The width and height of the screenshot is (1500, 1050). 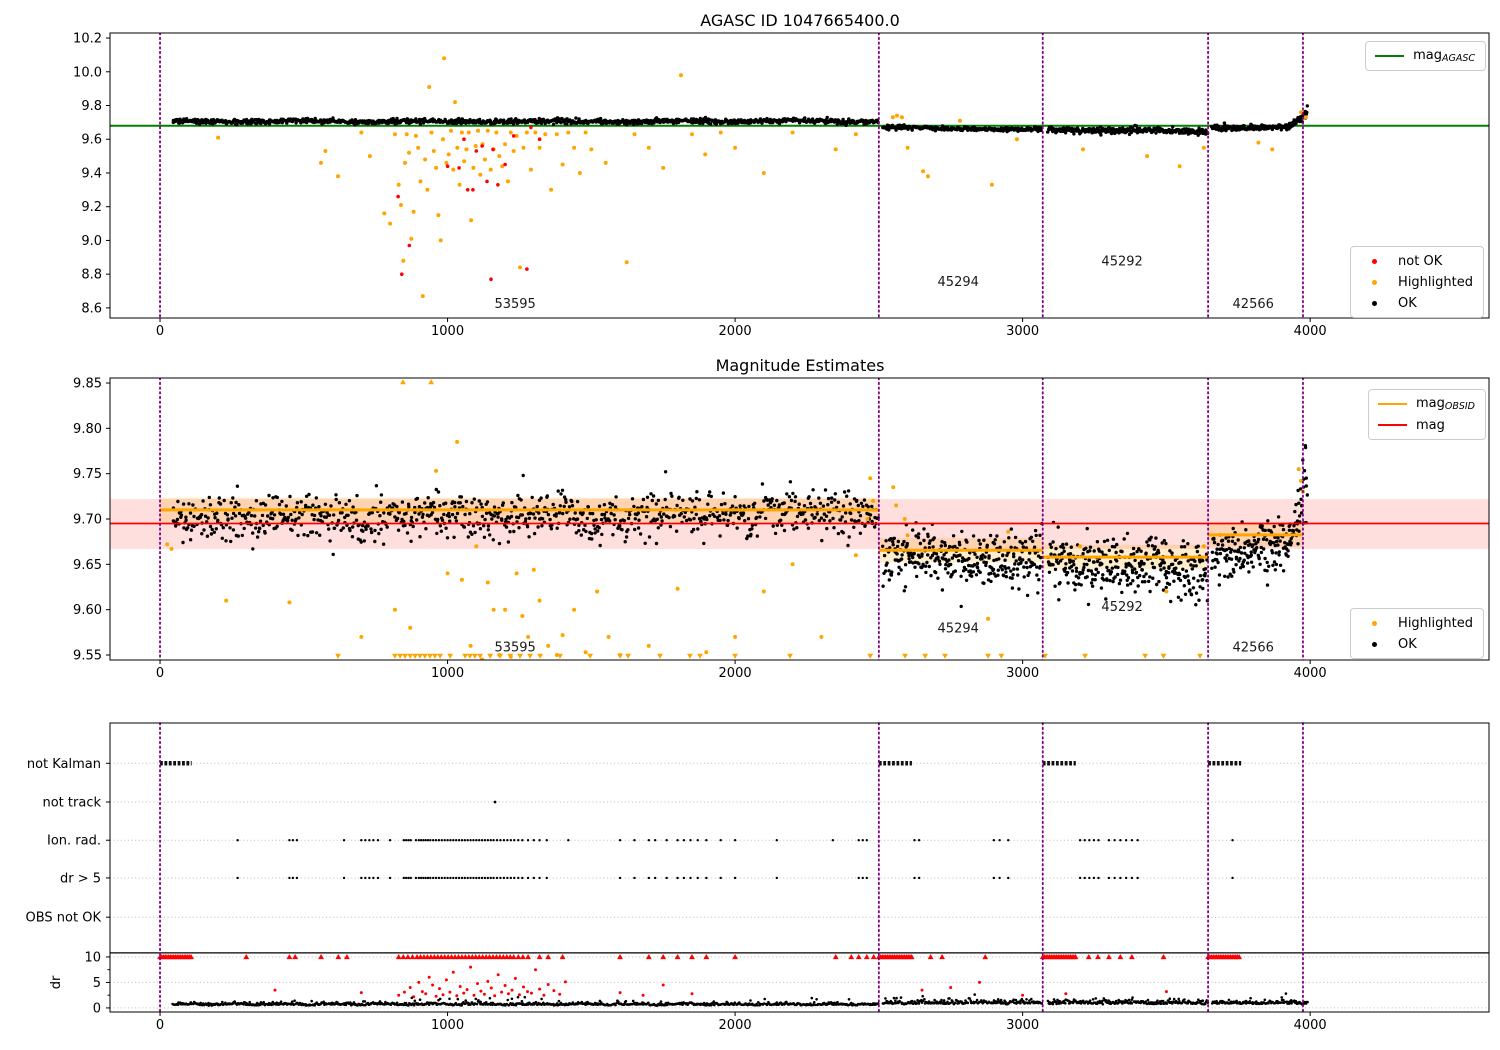 I want to click on mid-ytick: 9.55, so click(x=87, y=656).